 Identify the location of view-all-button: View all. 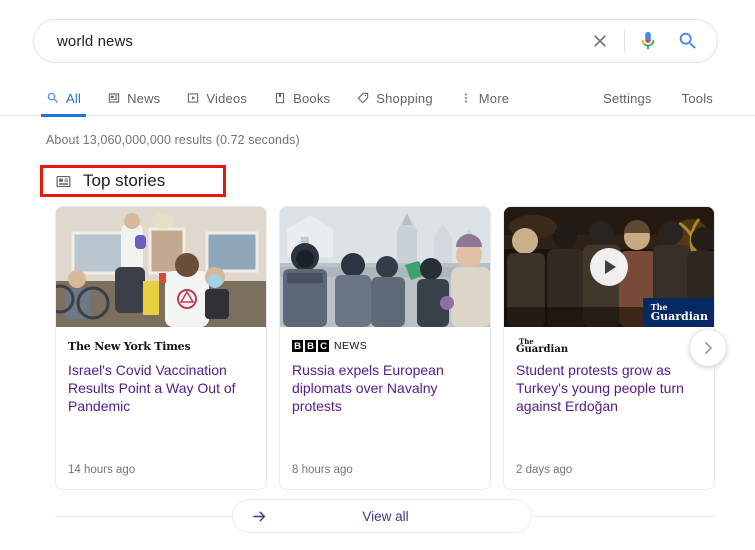
(382, 516).